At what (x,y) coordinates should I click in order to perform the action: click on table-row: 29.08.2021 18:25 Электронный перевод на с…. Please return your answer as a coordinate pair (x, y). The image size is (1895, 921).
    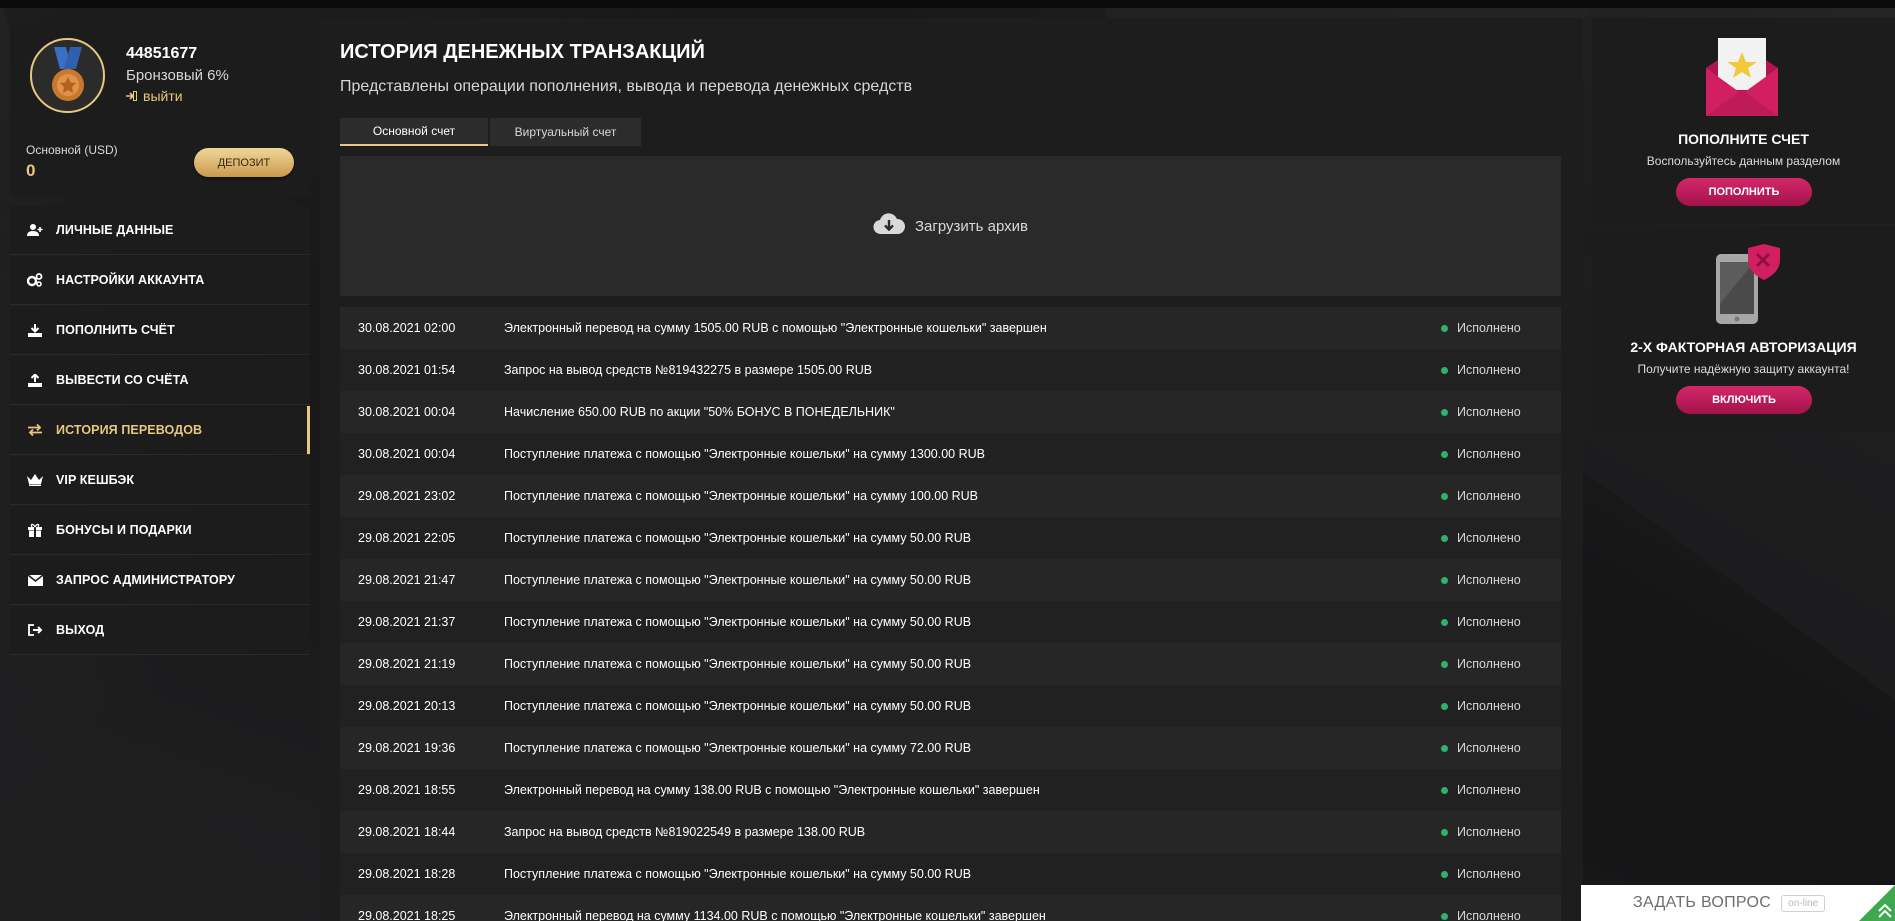
    Looking at the image, I should click on (950, 908).